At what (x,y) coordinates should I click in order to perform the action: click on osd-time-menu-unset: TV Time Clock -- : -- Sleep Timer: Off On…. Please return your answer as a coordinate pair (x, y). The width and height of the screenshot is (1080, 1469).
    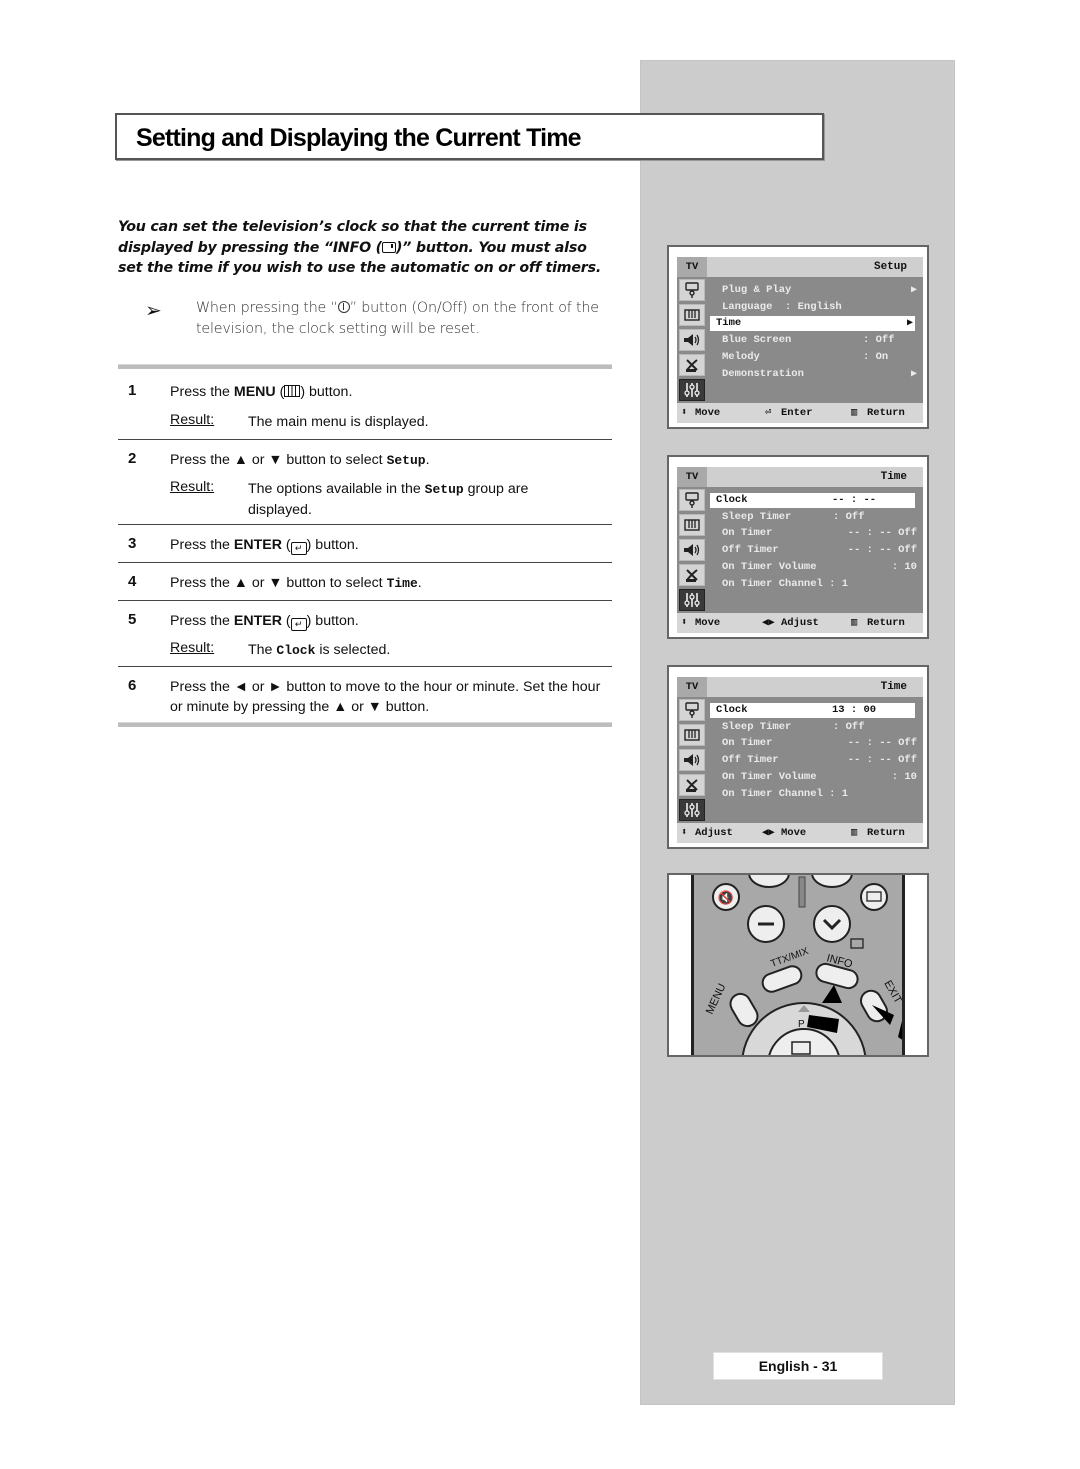
    Looking at the image, I should click on (798, 547).